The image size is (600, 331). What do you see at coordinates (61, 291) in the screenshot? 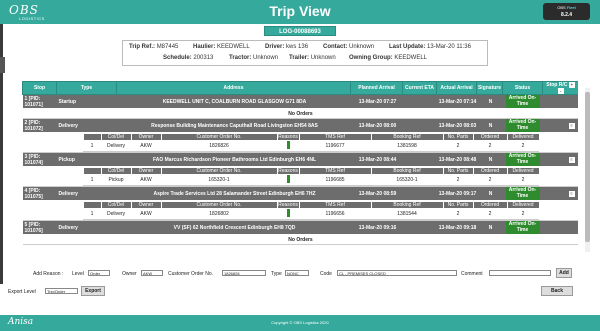
I see `export-level-select: Trip/Order` at bounding box center [61, 291].